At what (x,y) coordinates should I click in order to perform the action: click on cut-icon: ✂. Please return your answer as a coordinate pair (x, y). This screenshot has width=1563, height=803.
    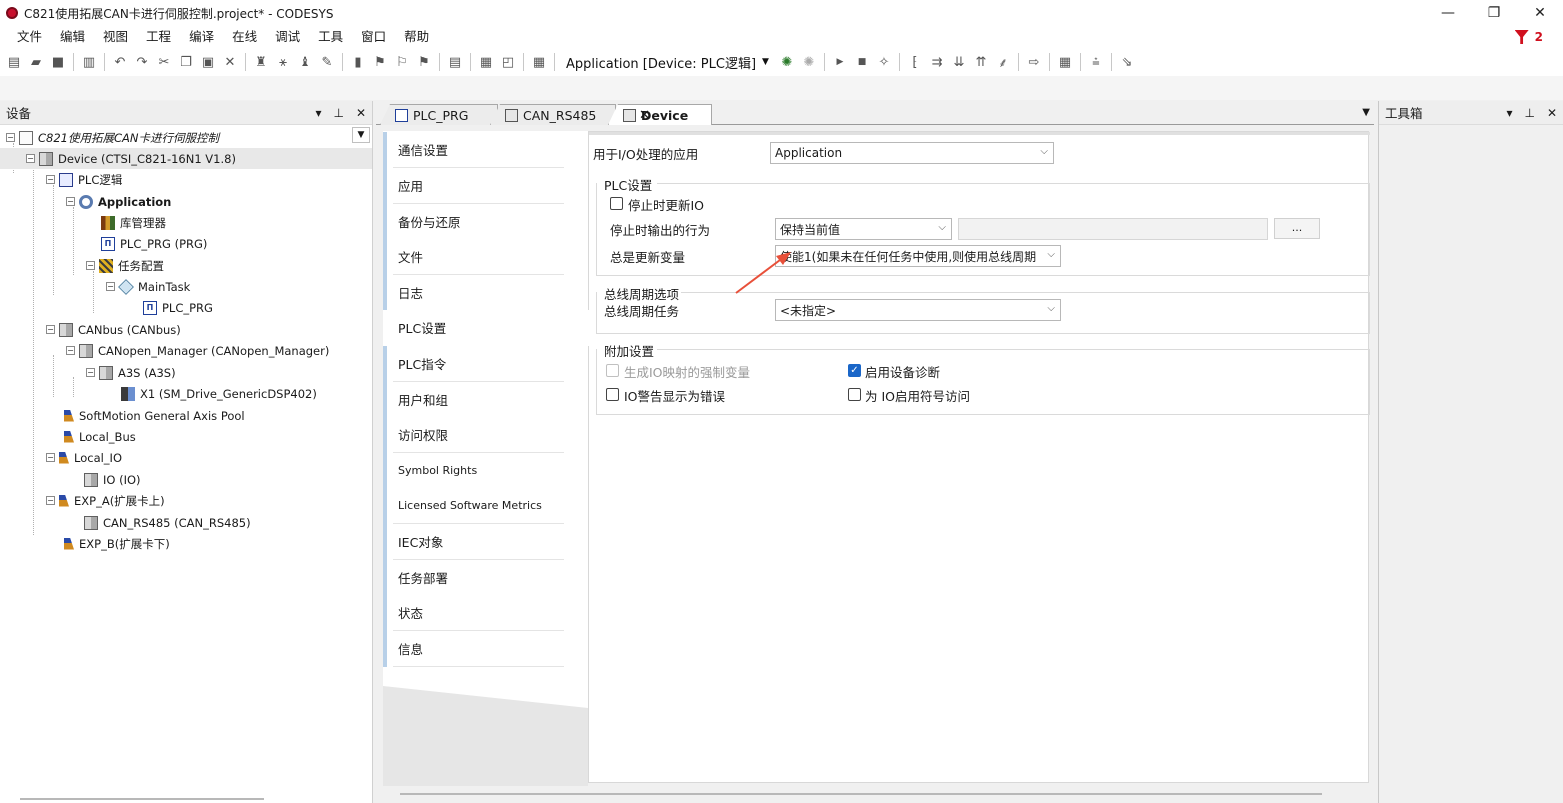
    Looking at the image, I should click on (164, 62).